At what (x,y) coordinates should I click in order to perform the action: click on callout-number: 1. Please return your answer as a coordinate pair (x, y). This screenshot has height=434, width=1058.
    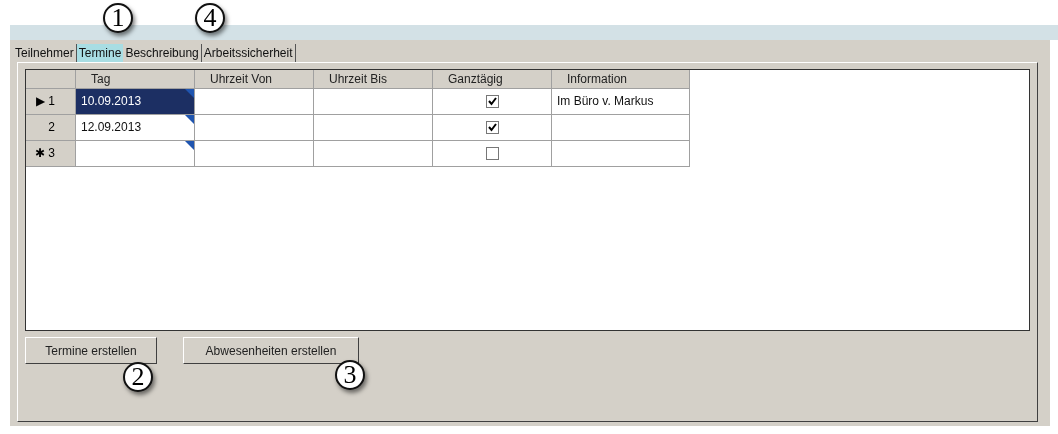
    Looking at the image, I should click on (118, 18).